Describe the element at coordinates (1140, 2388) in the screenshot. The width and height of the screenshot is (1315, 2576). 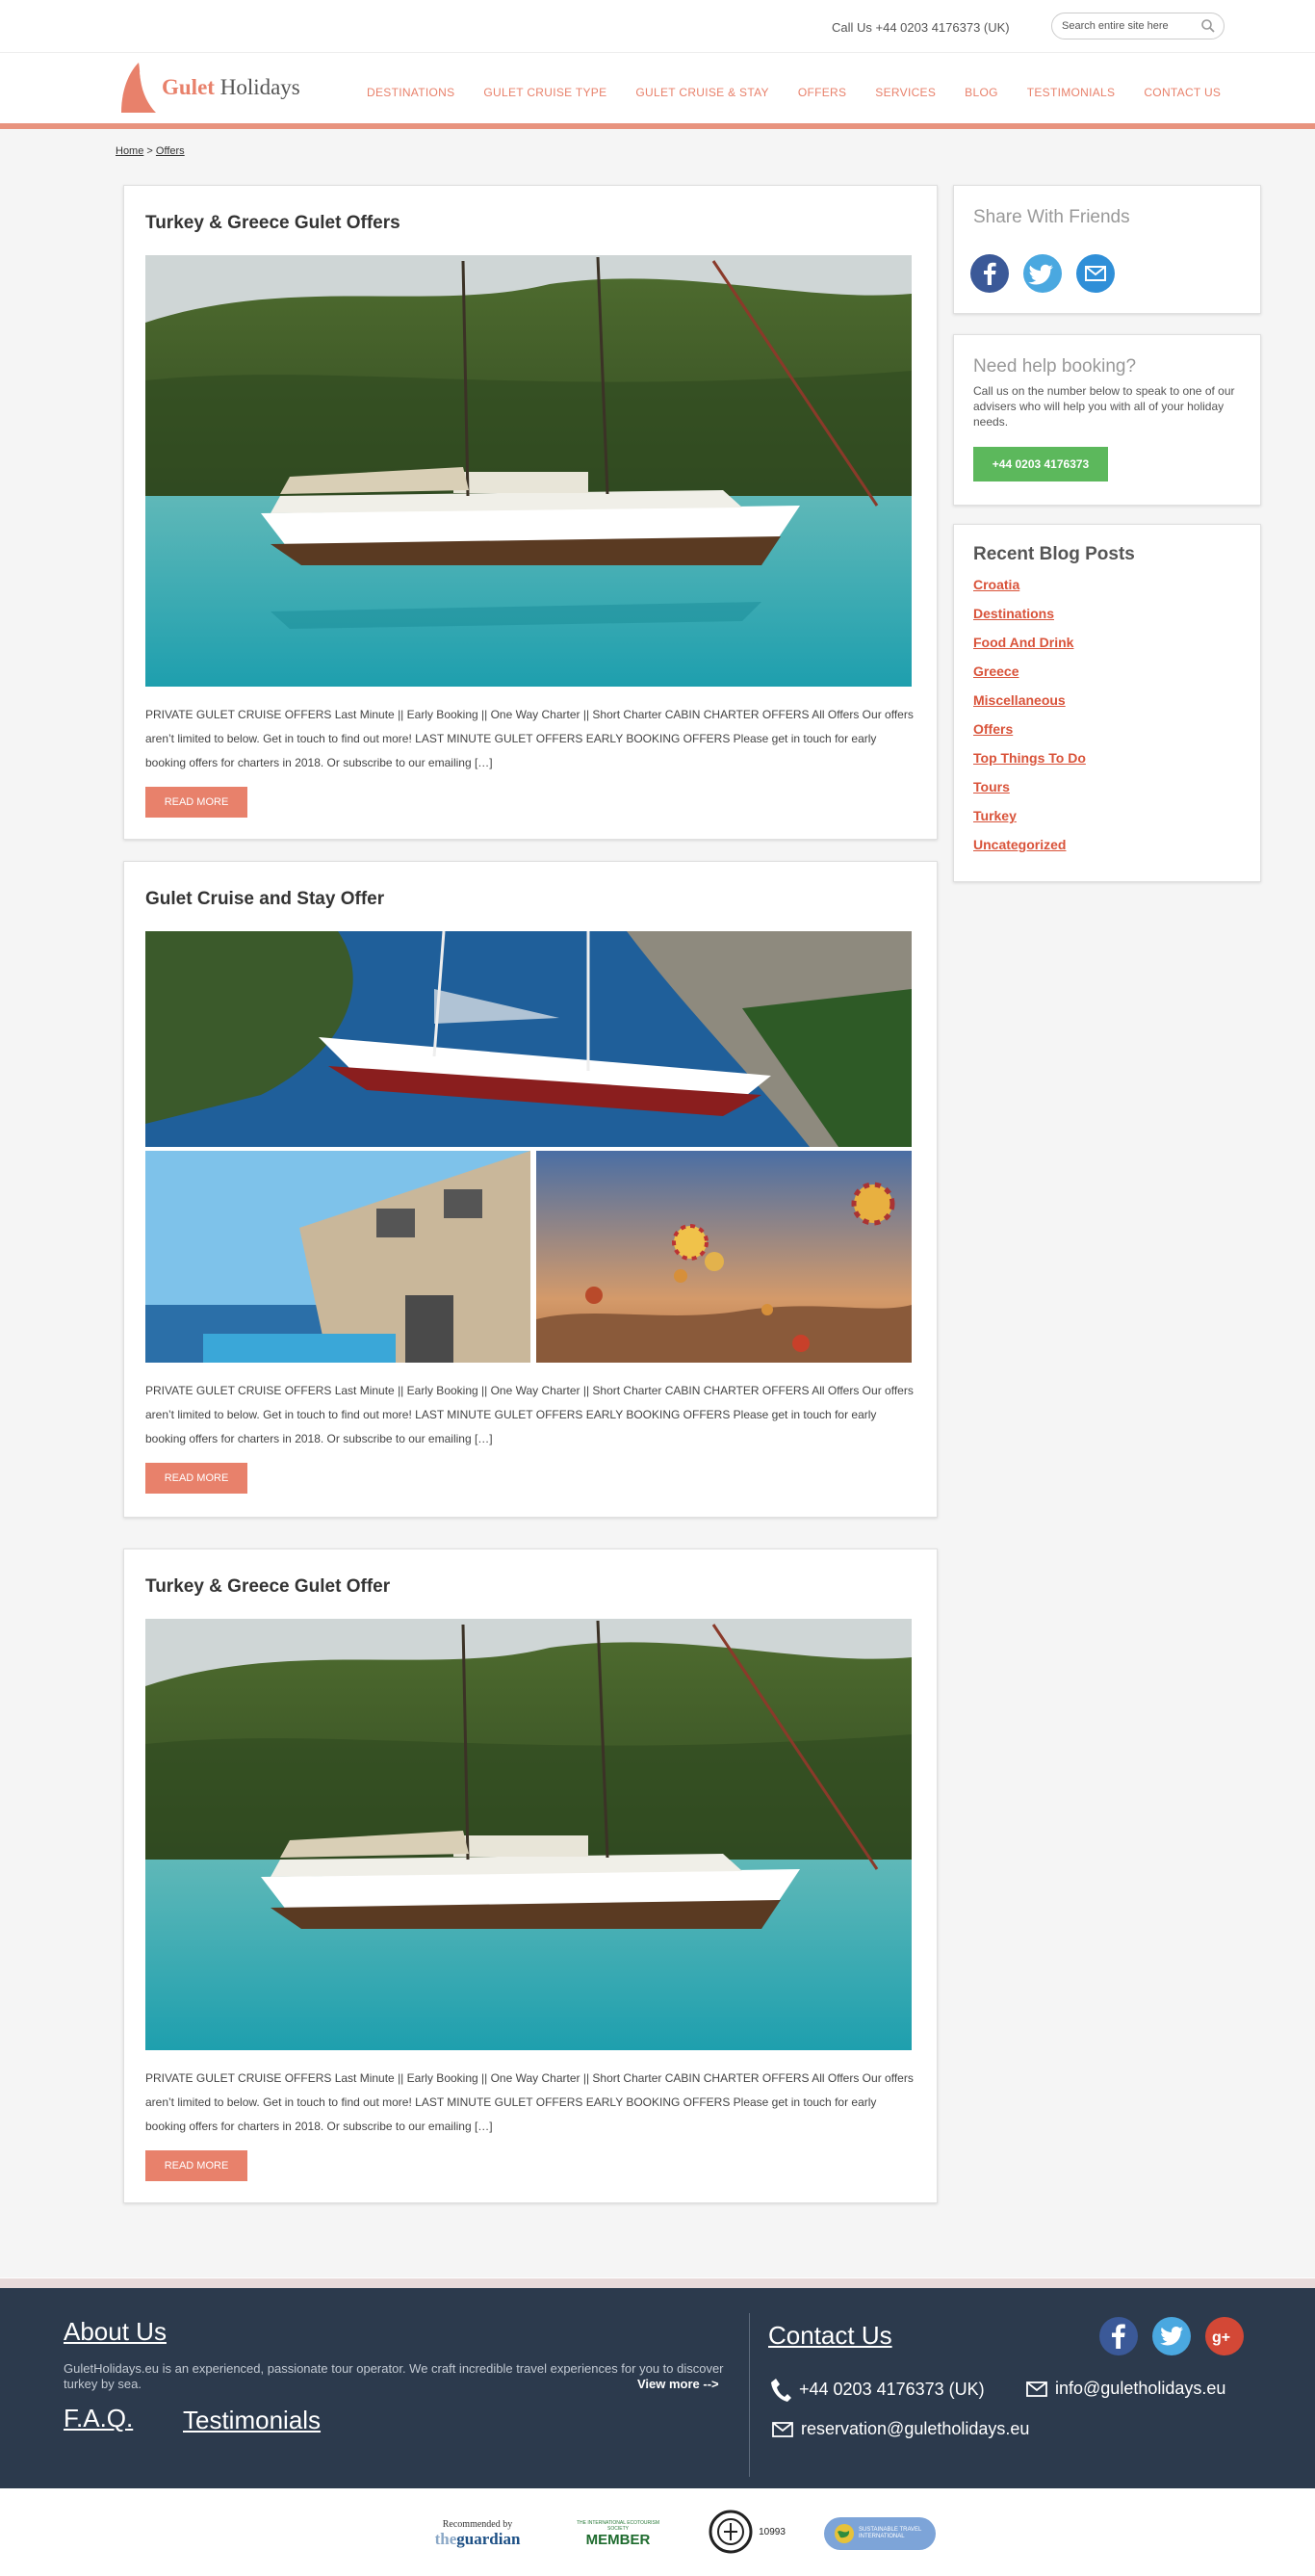
I see `footer-email-info-text: info@guletholidays.eu` at that location.